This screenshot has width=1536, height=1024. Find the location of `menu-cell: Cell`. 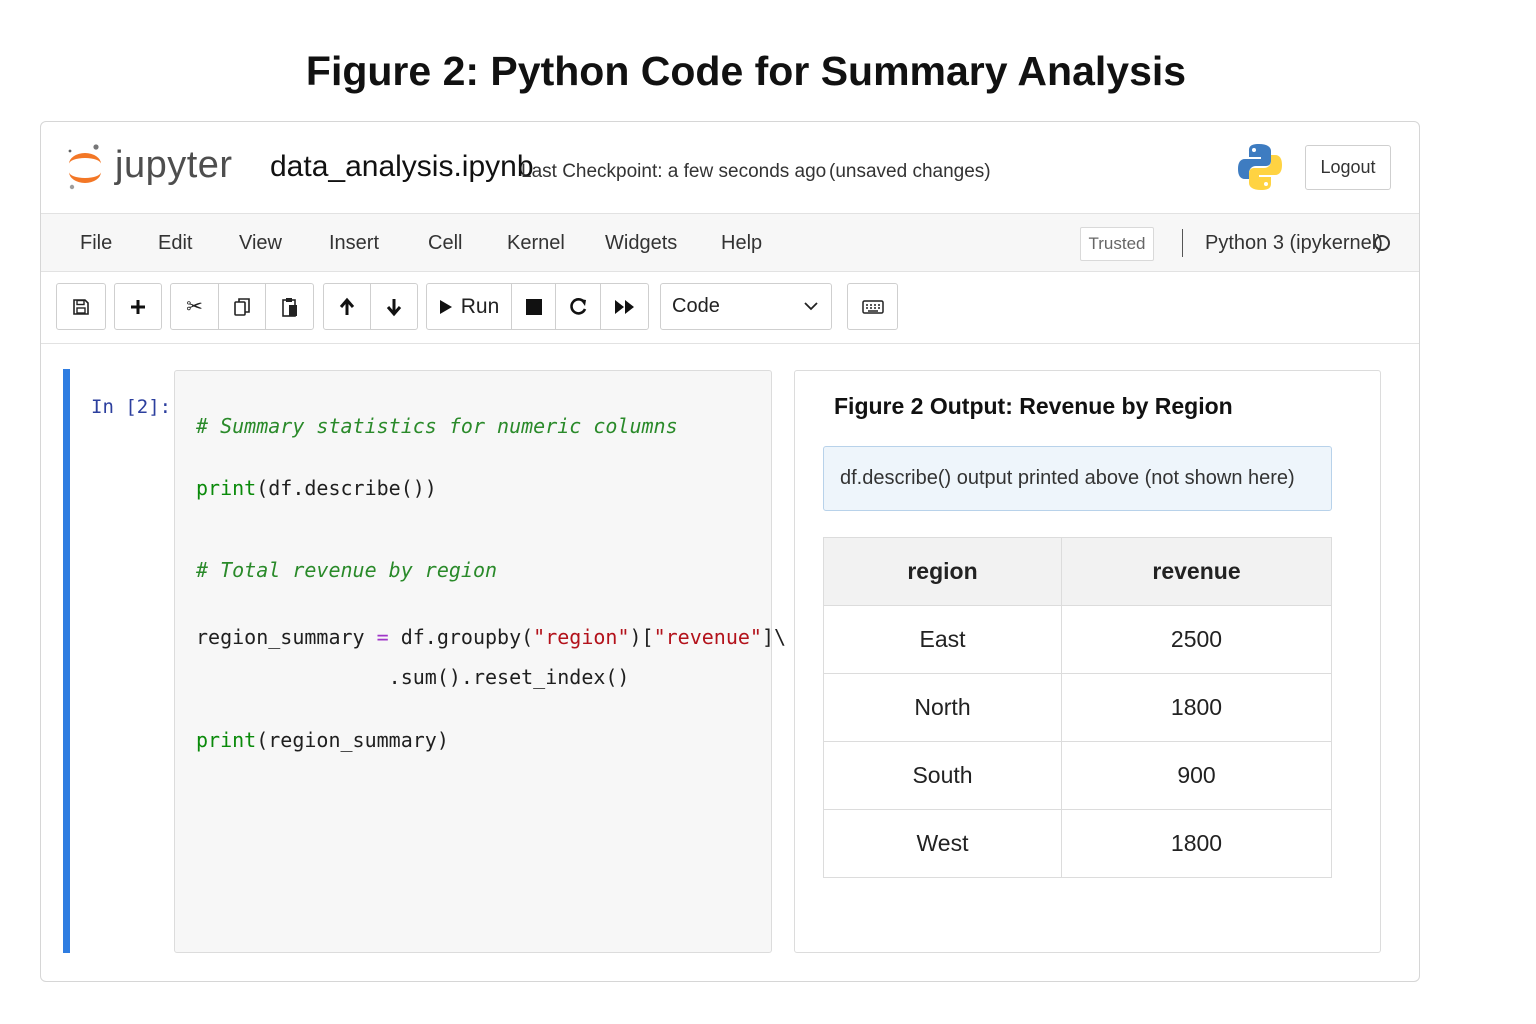

menu-cell: Cell is located at coordinates (445, 243).